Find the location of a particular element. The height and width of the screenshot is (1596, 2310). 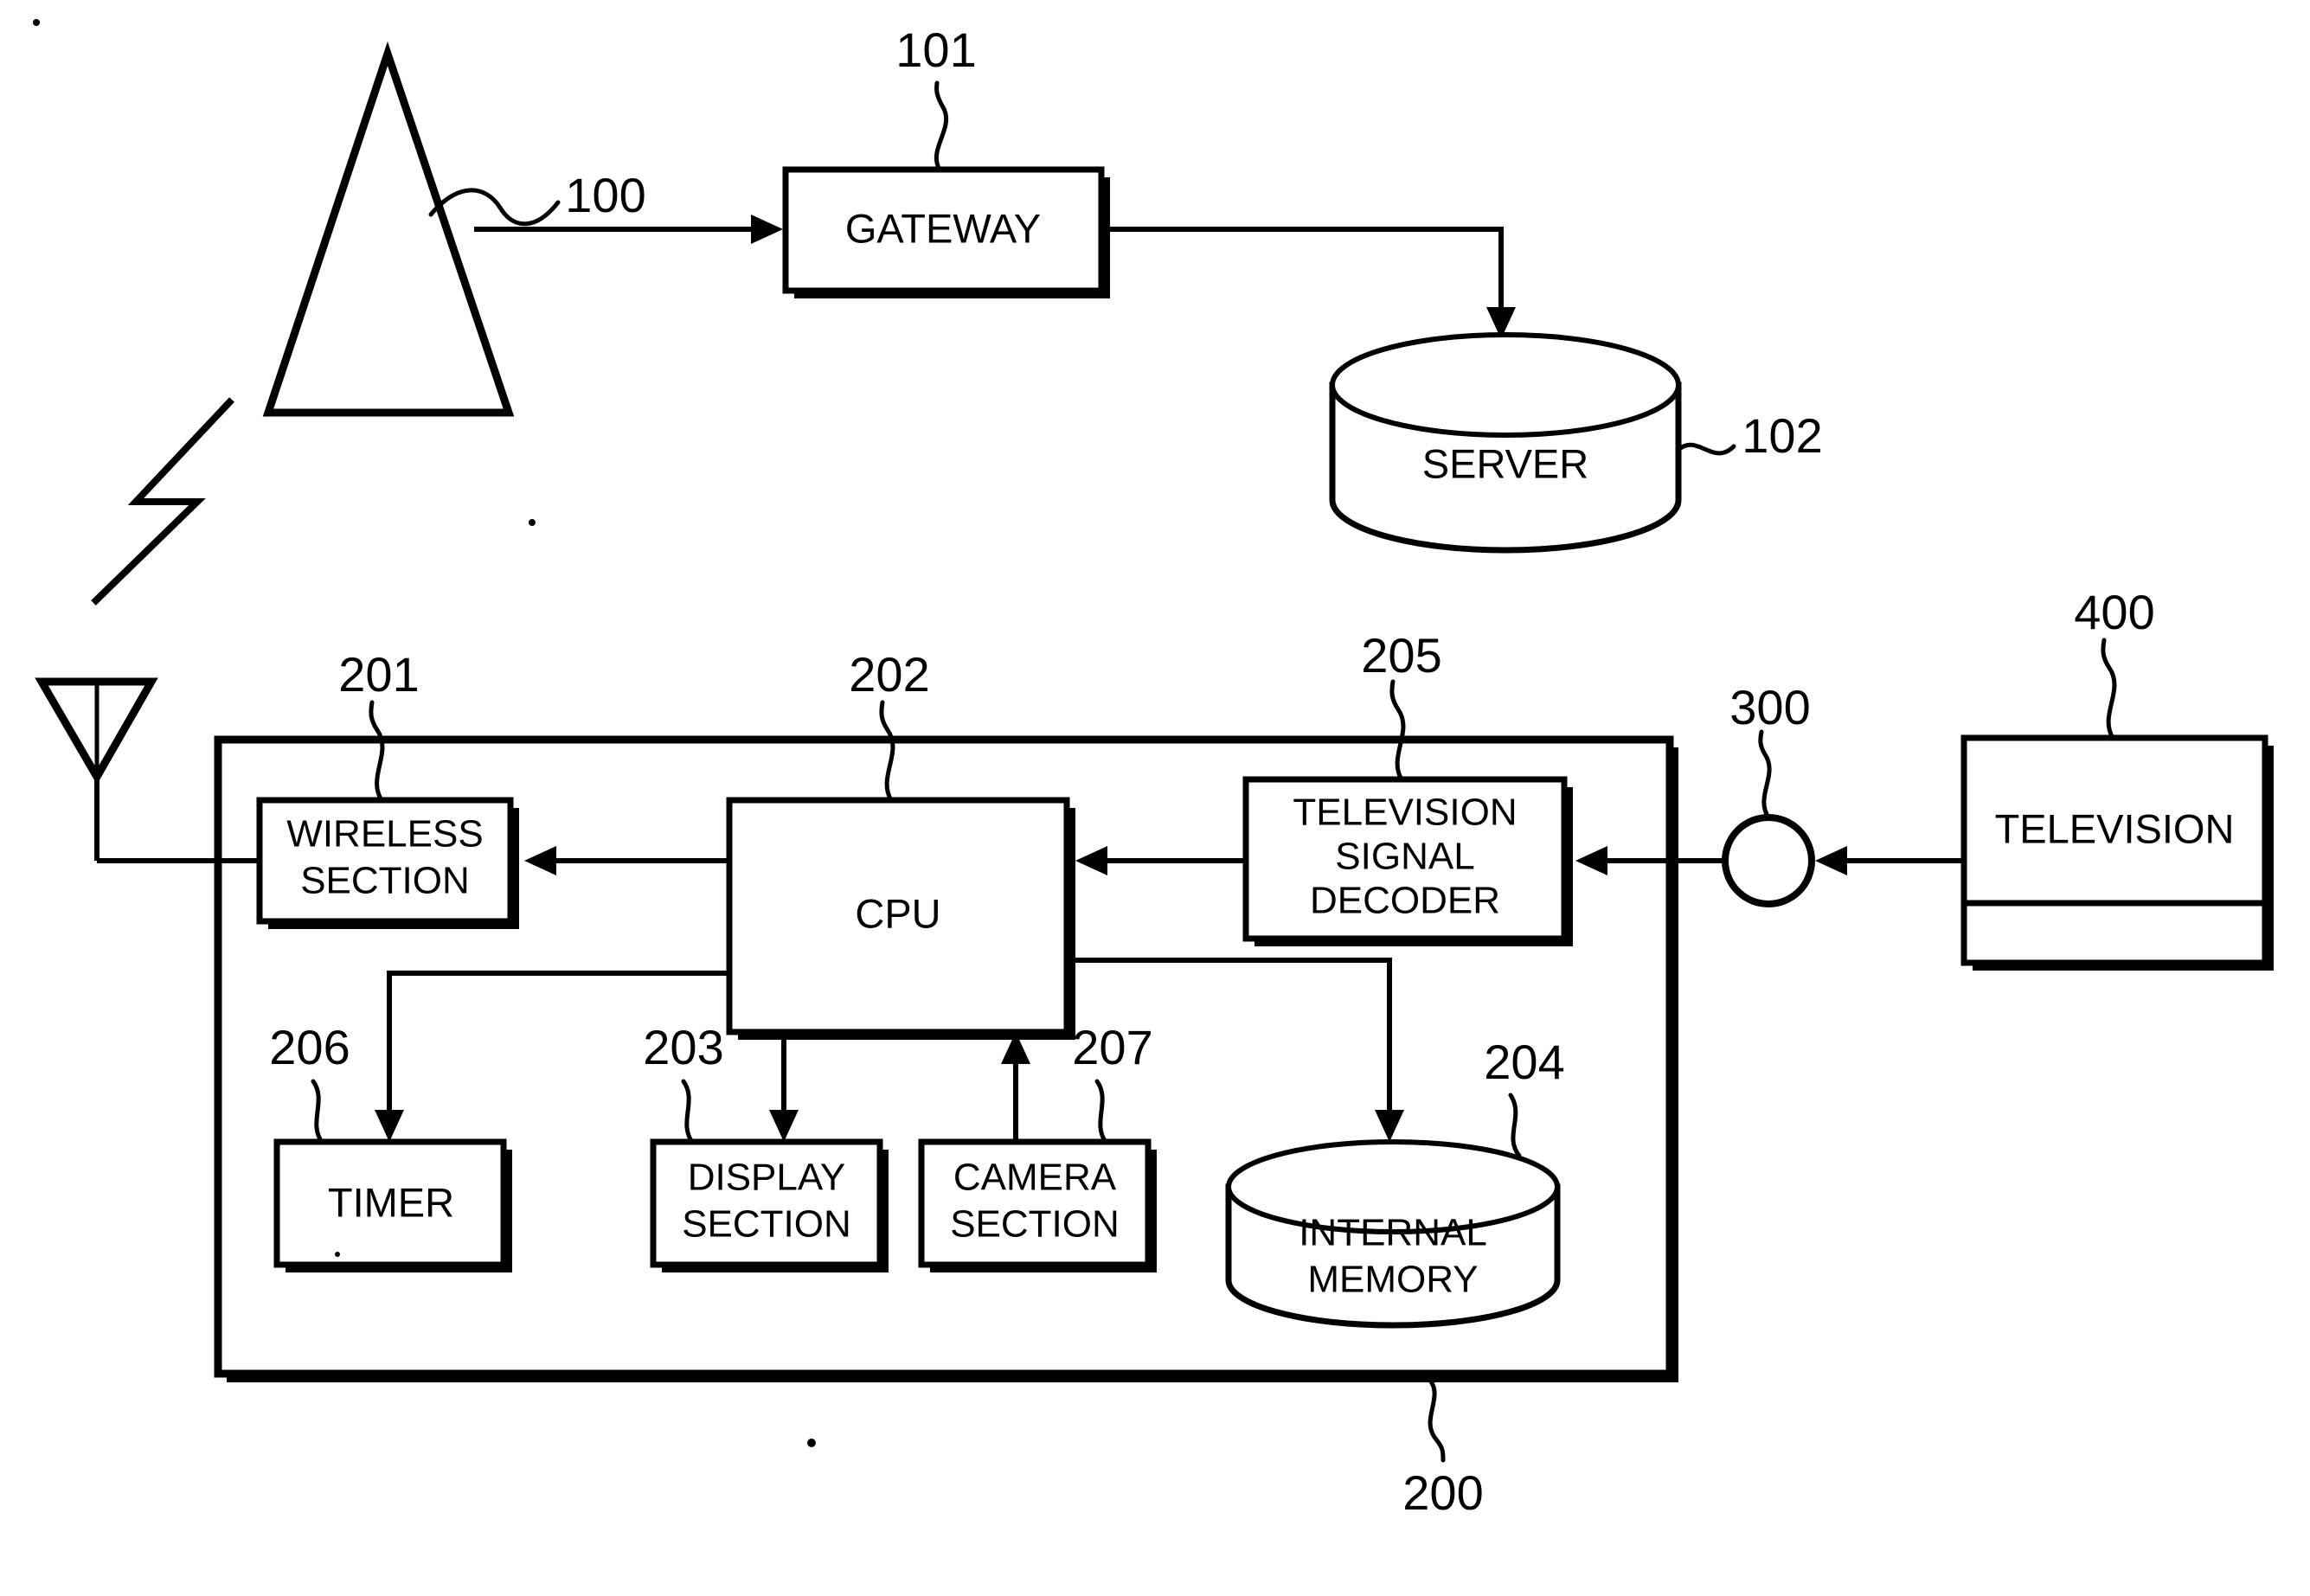

link-gateway-server is located at coordinates (1308, 283).